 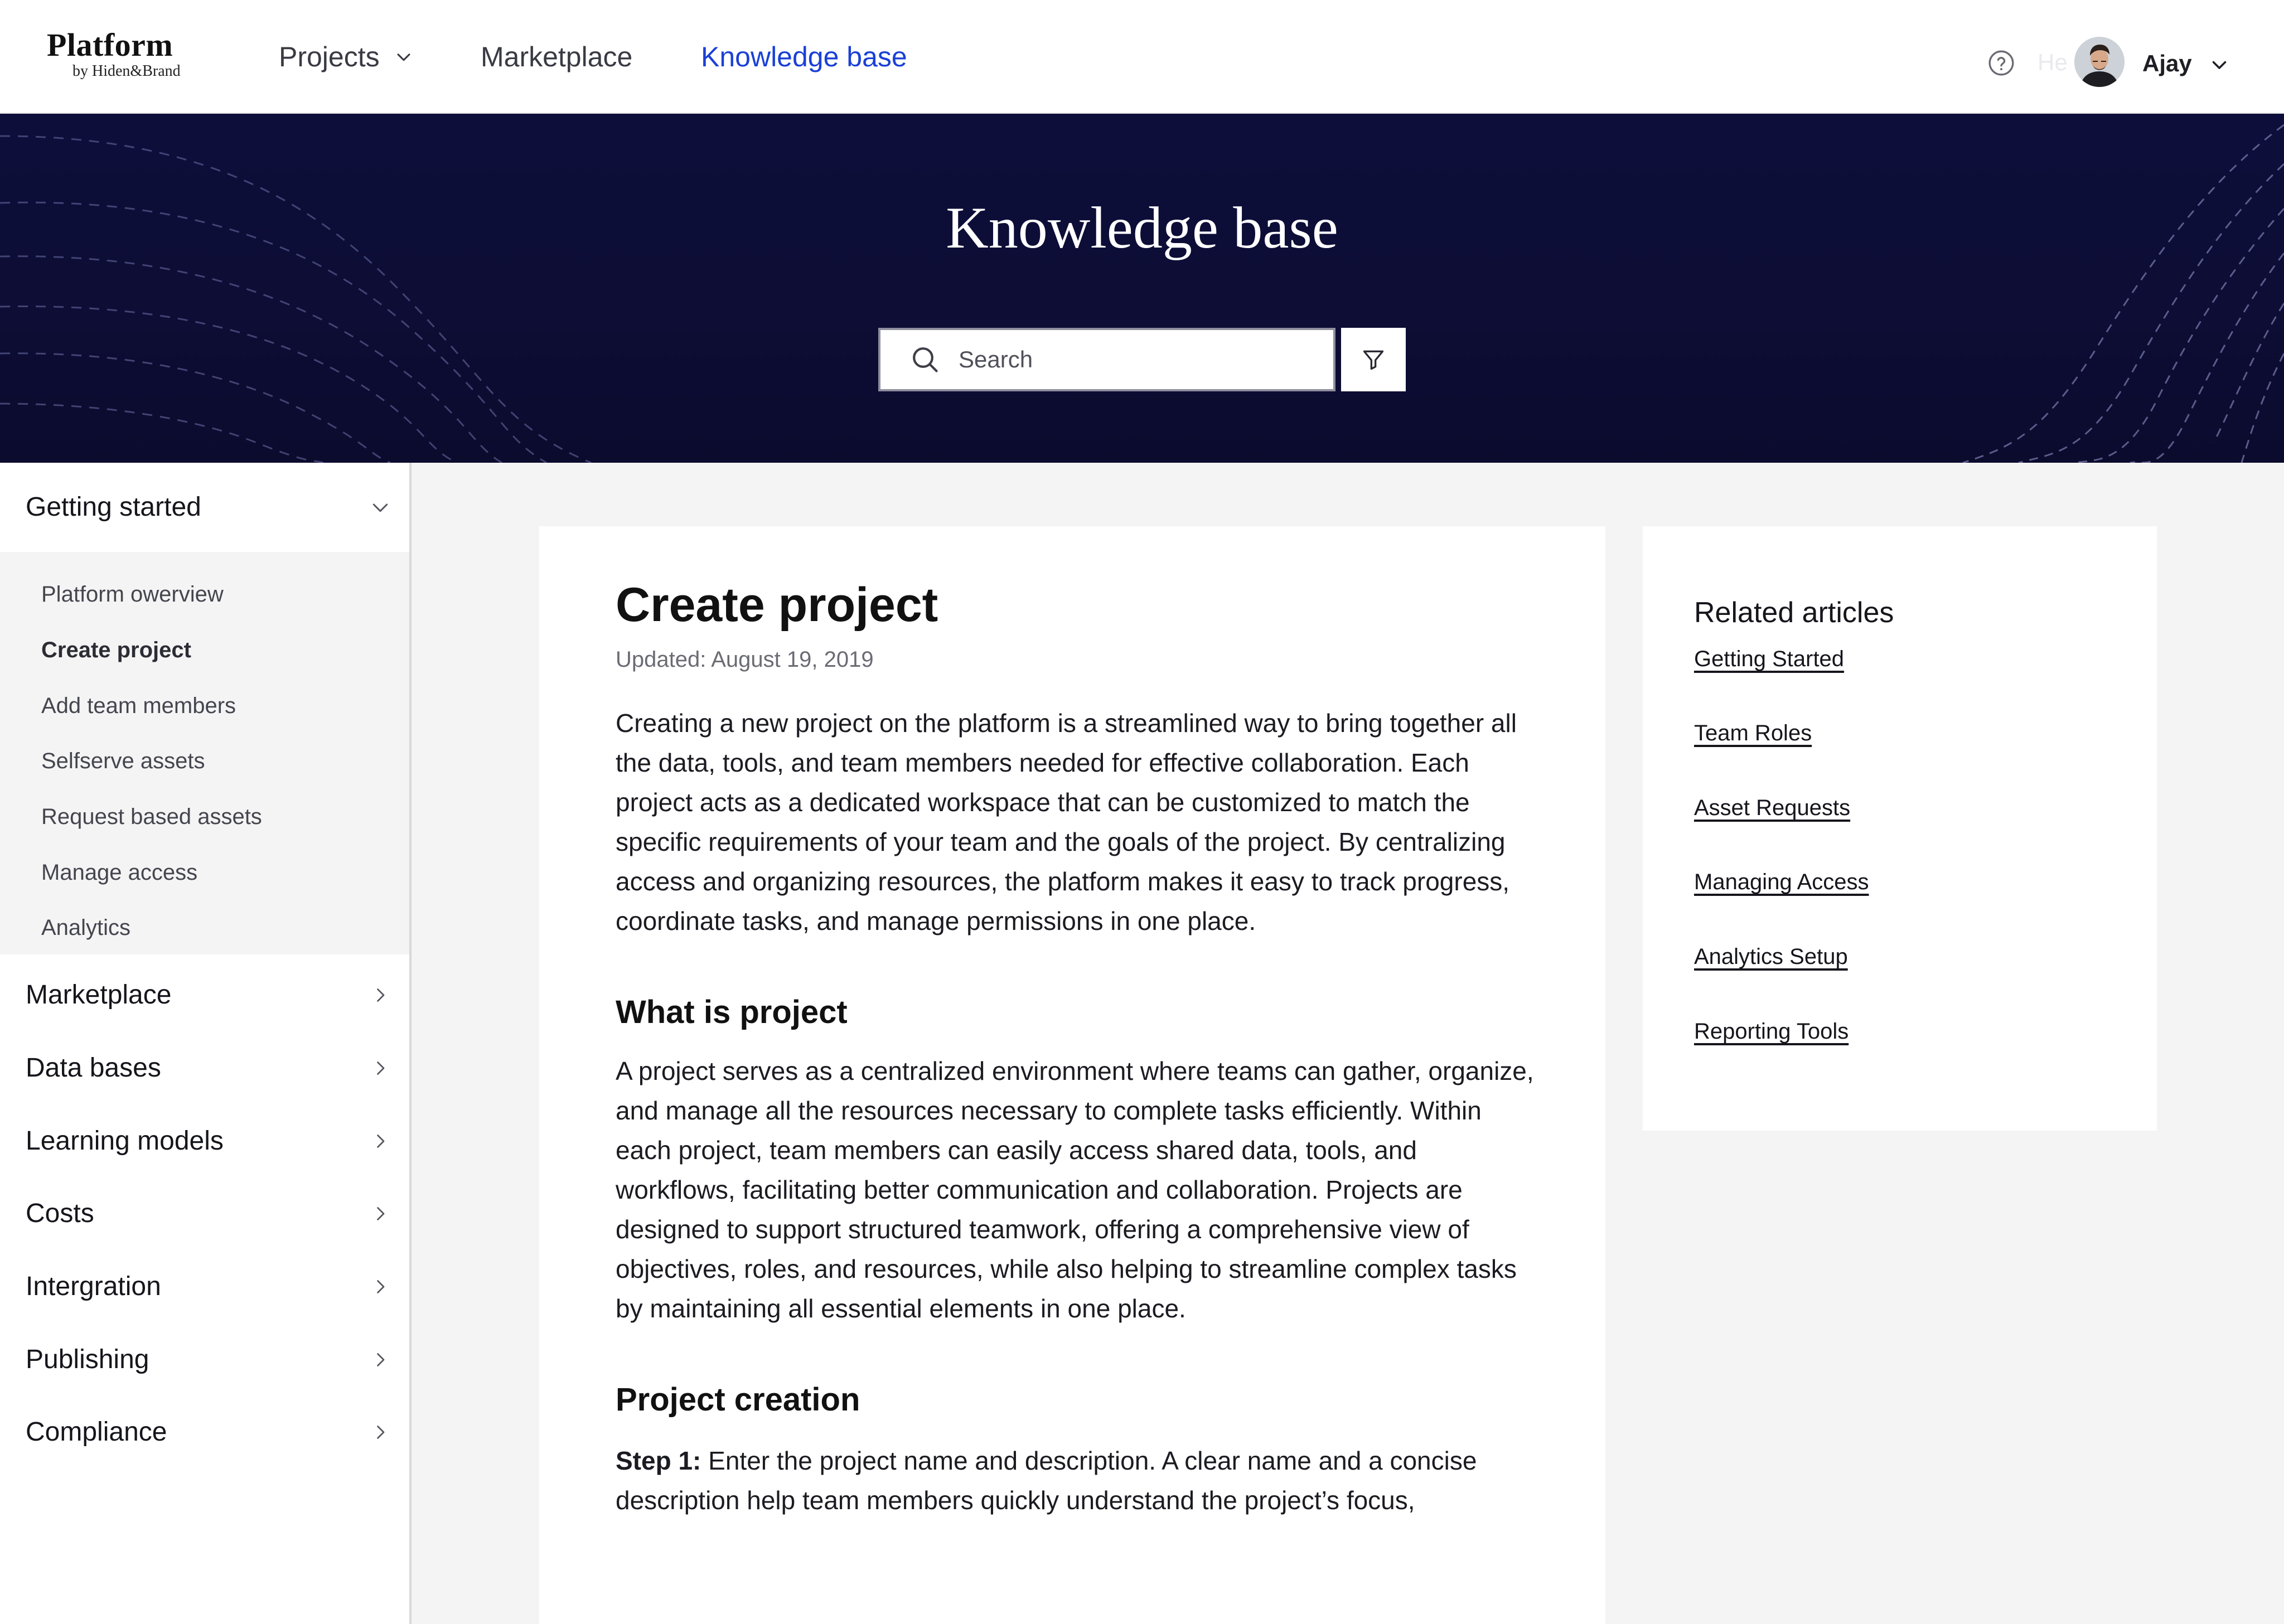 I want to click on related-link-analytics-setup: Analytics Setup, so click(x=1771, y=956).